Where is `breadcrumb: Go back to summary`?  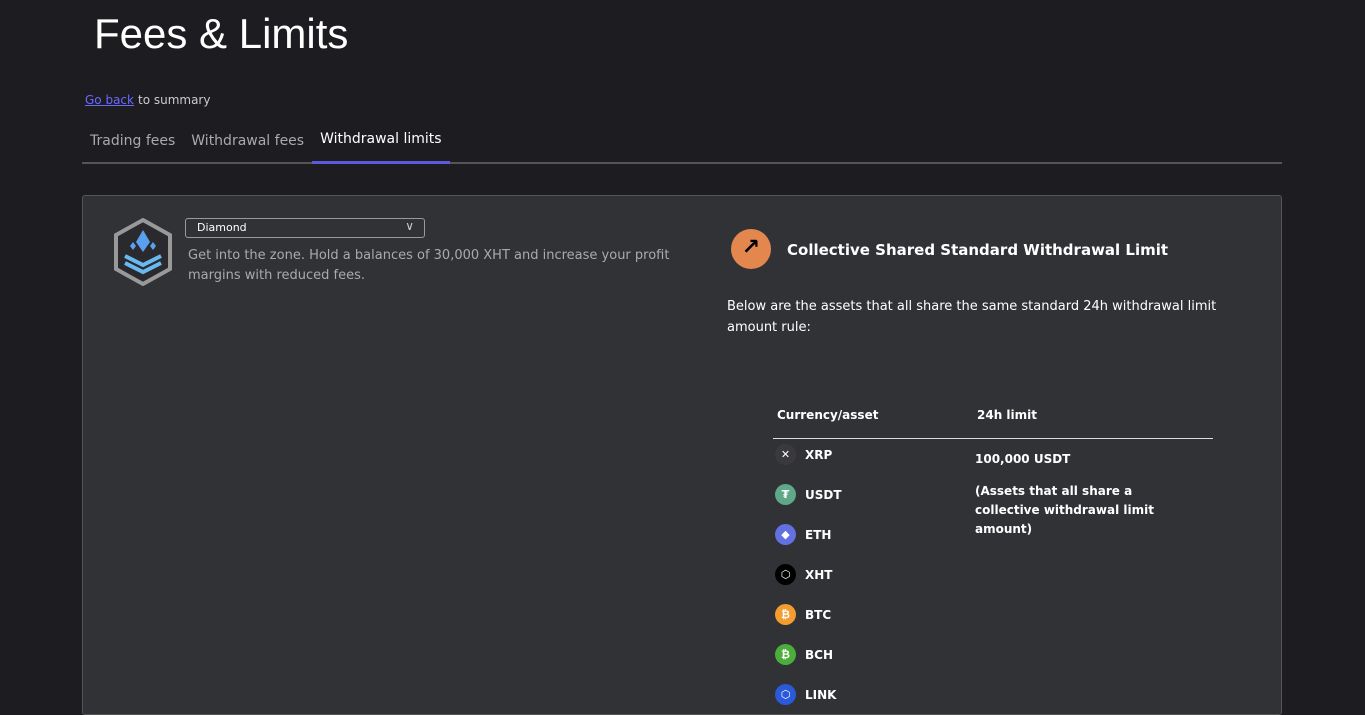 breadcrumb: Go back to summary is located at coordinates (147, 100).